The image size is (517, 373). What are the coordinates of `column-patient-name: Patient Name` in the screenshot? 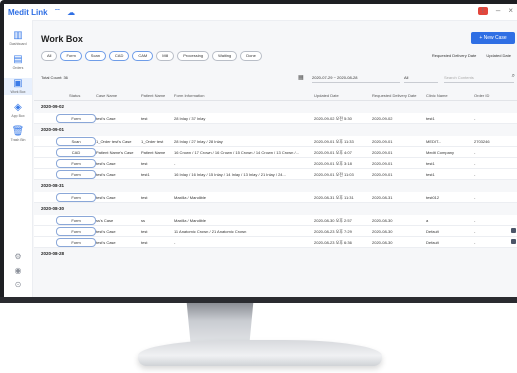 It's located at (153, 95).